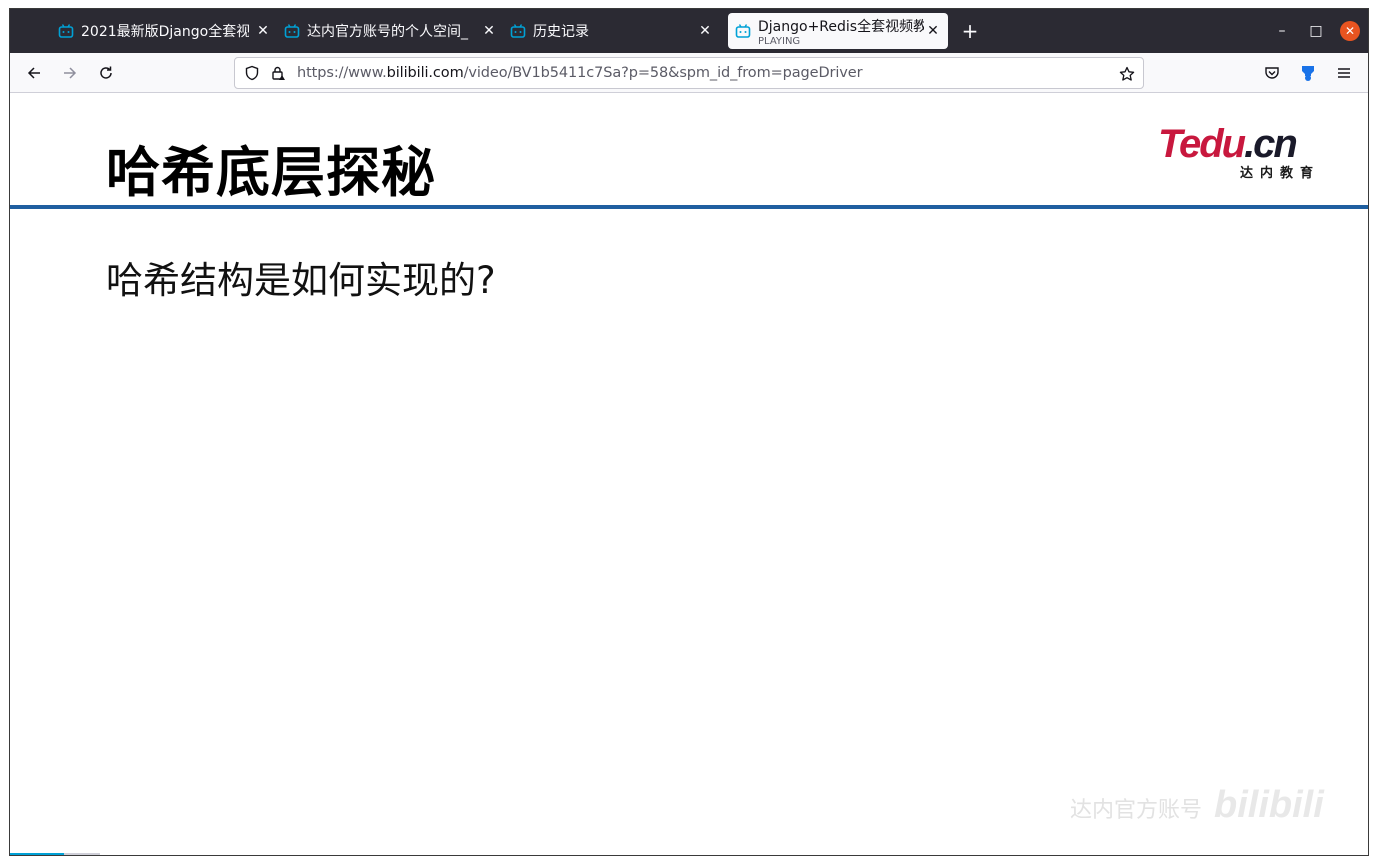  I want to click on slide-question: 哈希结构是如何实现的?, so click(301, 280).